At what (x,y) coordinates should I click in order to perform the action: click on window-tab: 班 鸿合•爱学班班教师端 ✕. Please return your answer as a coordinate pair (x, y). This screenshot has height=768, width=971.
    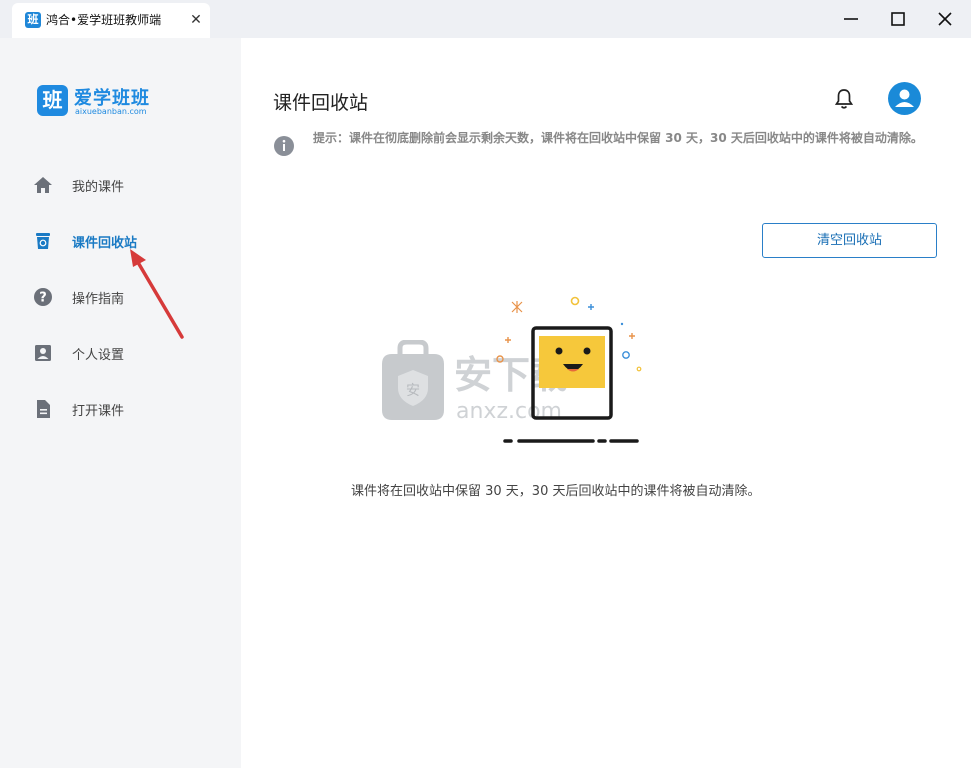
    Looking at the image, I should click on (111, 20).